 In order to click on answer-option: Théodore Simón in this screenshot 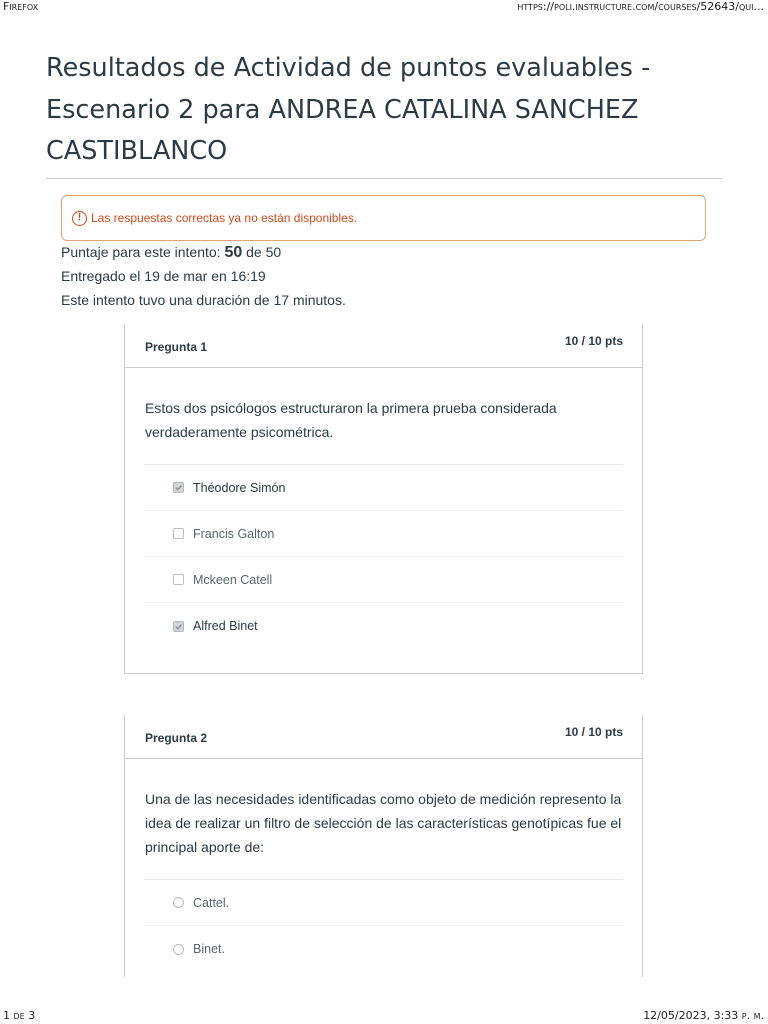, I will do `click(383, 488)`.